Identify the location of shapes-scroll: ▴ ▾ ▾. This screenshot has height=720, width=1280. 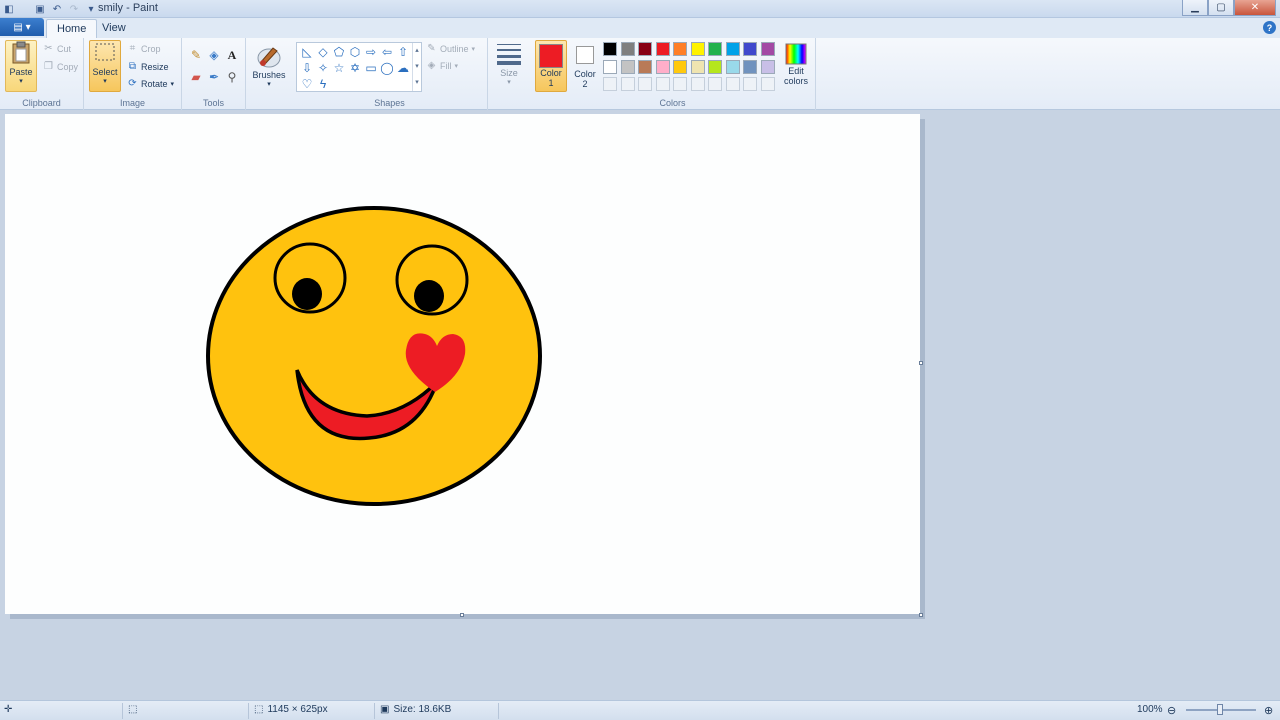
(416, 67).